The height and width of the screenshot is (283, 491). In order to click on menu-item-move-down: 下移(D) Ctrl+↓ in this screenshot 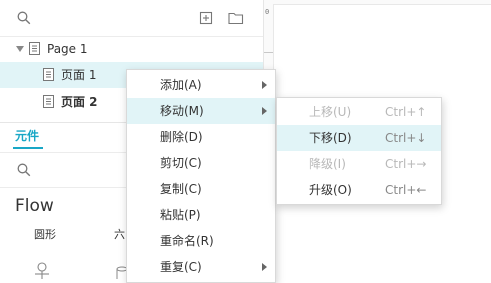, I will do `click(359, 138)`.